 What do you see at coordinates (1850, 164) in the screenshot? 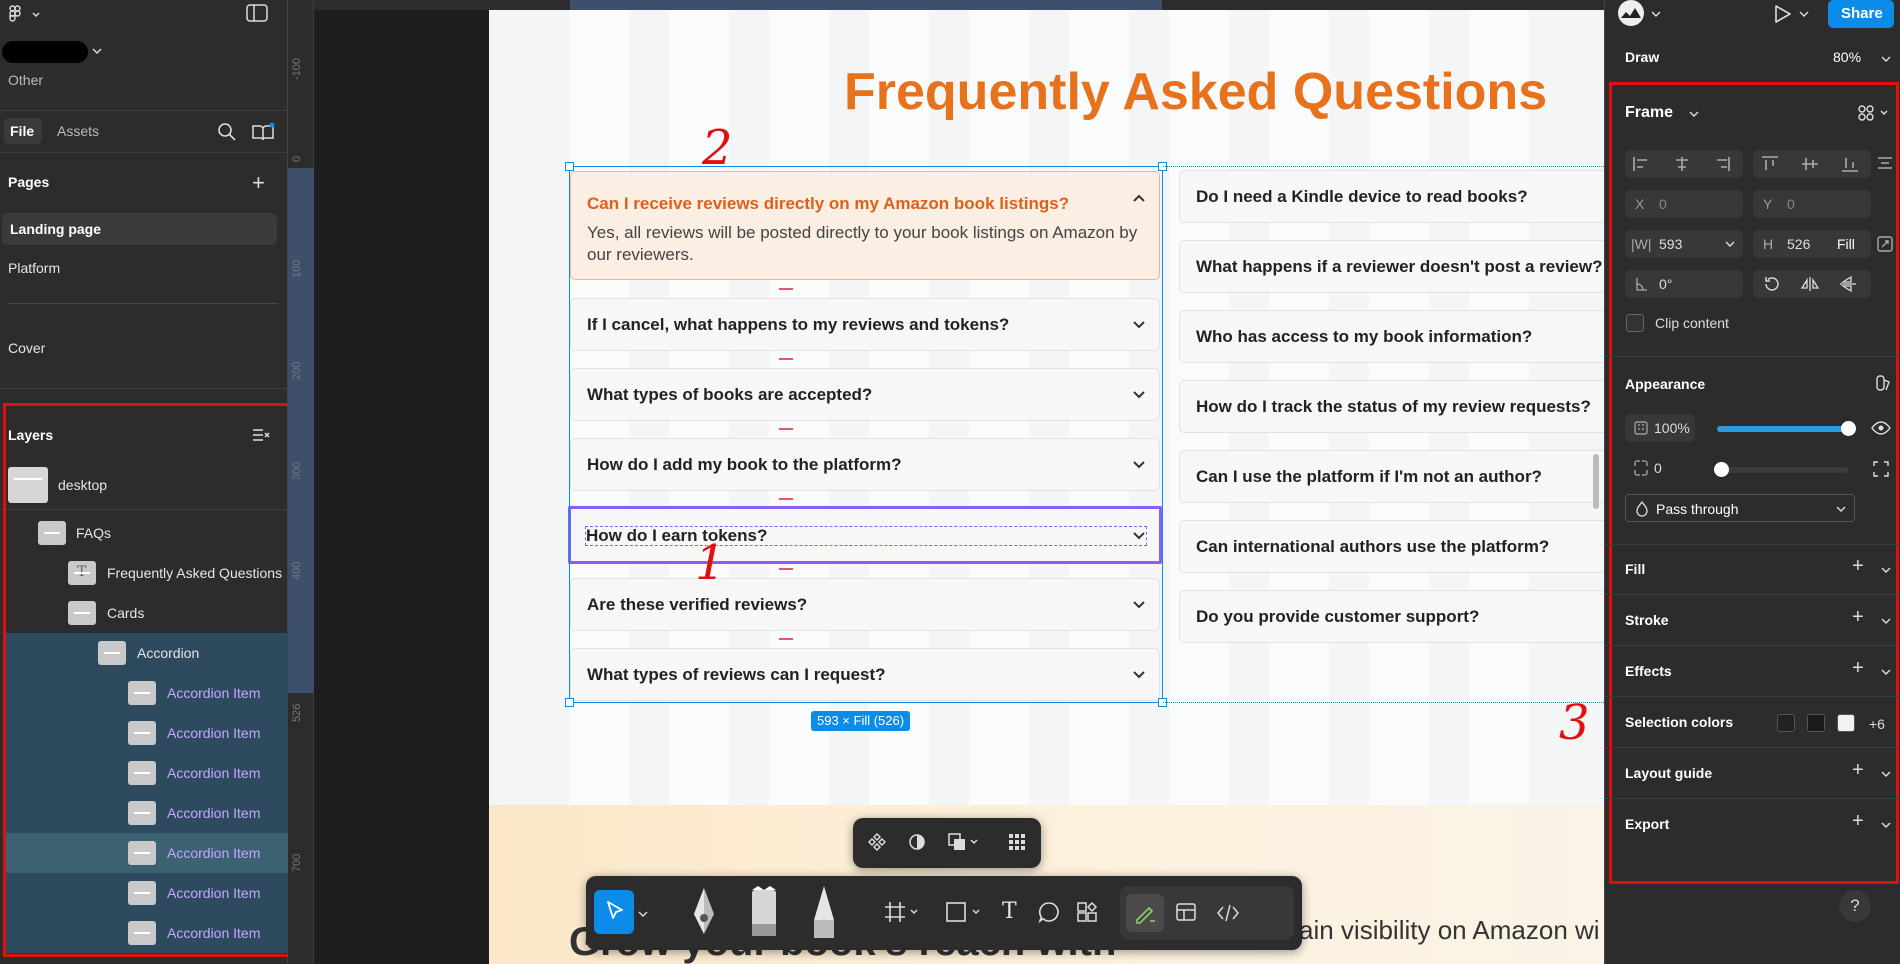
I see `align-bottom-icon` at bounding box center [1850, 164].